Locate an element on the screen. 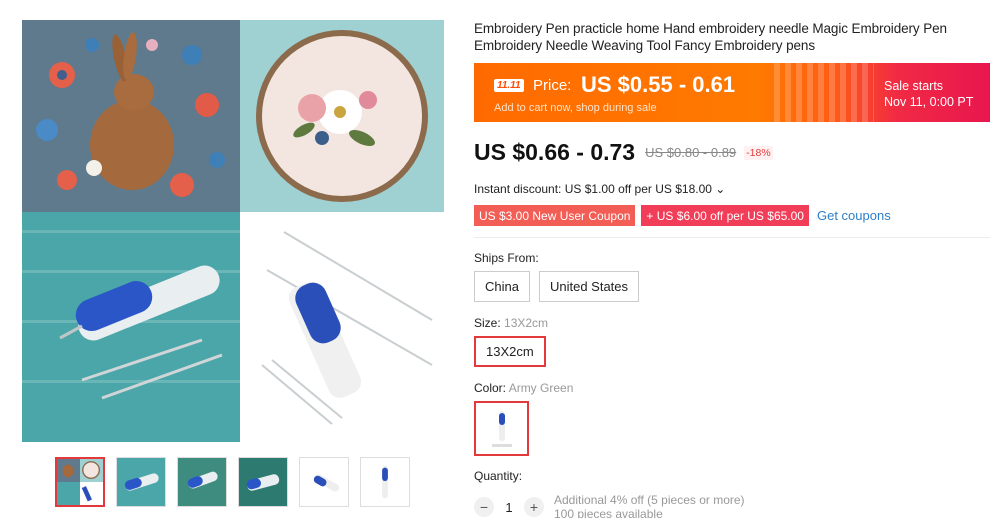 The height and width of the screenshot is (518, 1000). promo-price: US $0.55 - 0.61 is located at coordinates (658, 84).